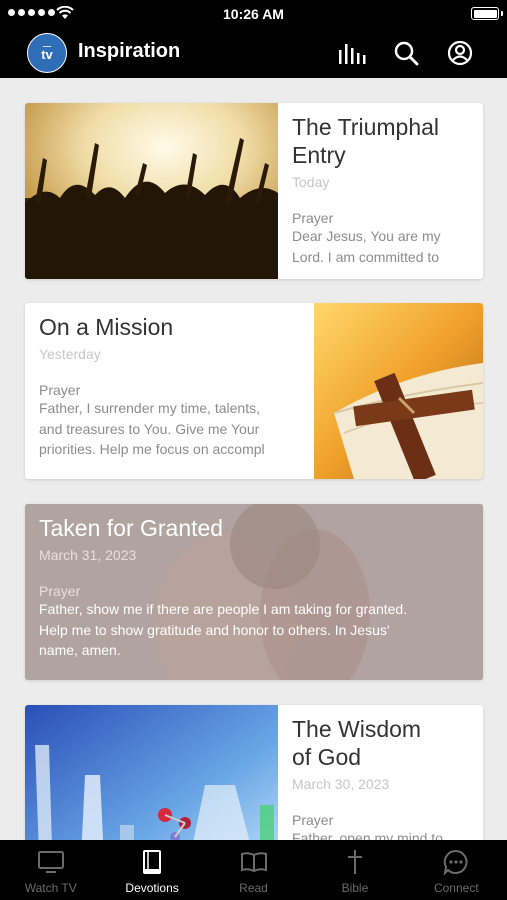  I want to click on status-bar: 10:26 AM, so click(253, 14).